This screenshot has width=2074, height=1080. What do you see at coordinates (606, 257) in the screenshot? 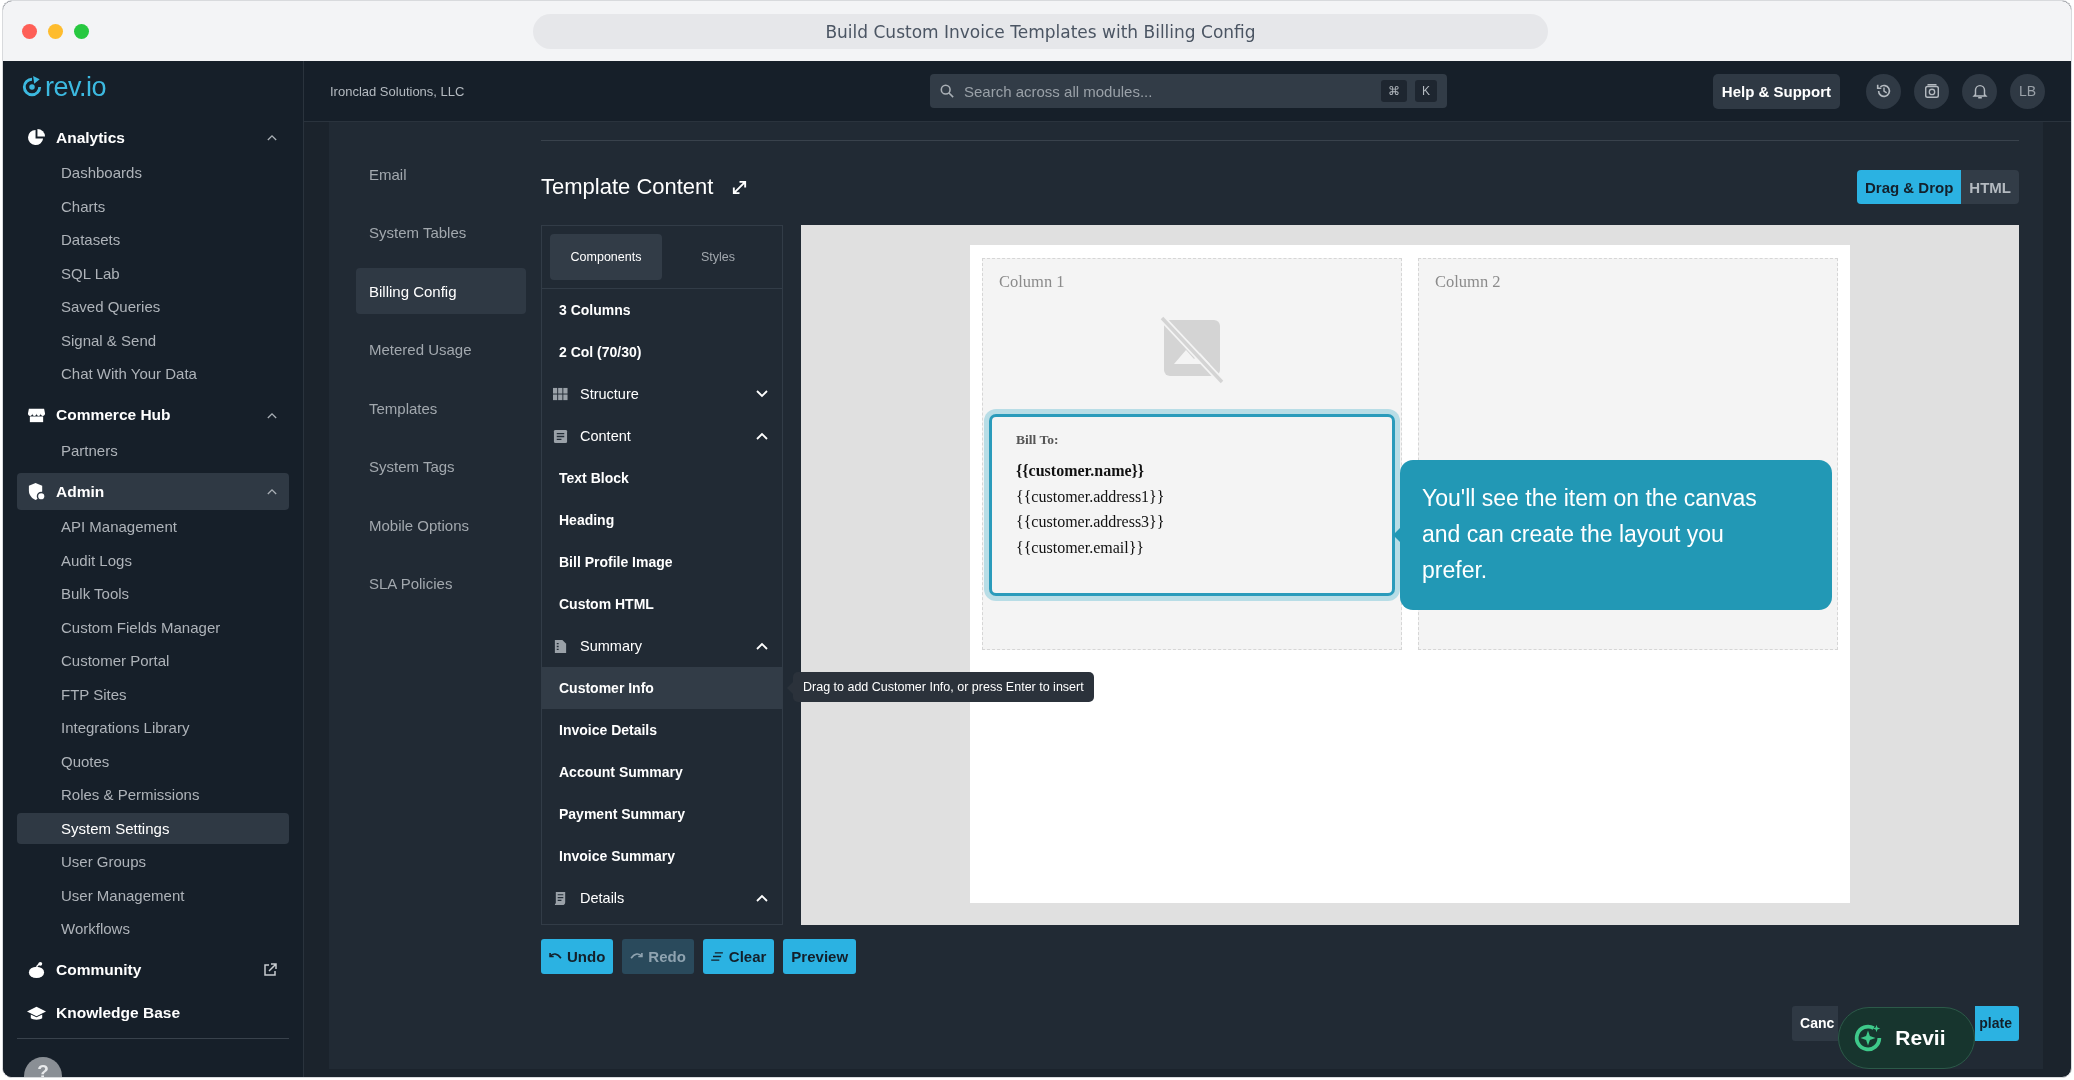
I see `panel-tab: Components` at bounding box center [606, 257].